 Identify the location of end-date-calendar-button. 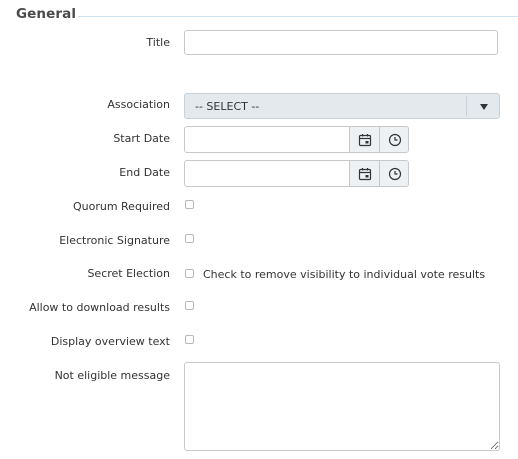
(364, 173).